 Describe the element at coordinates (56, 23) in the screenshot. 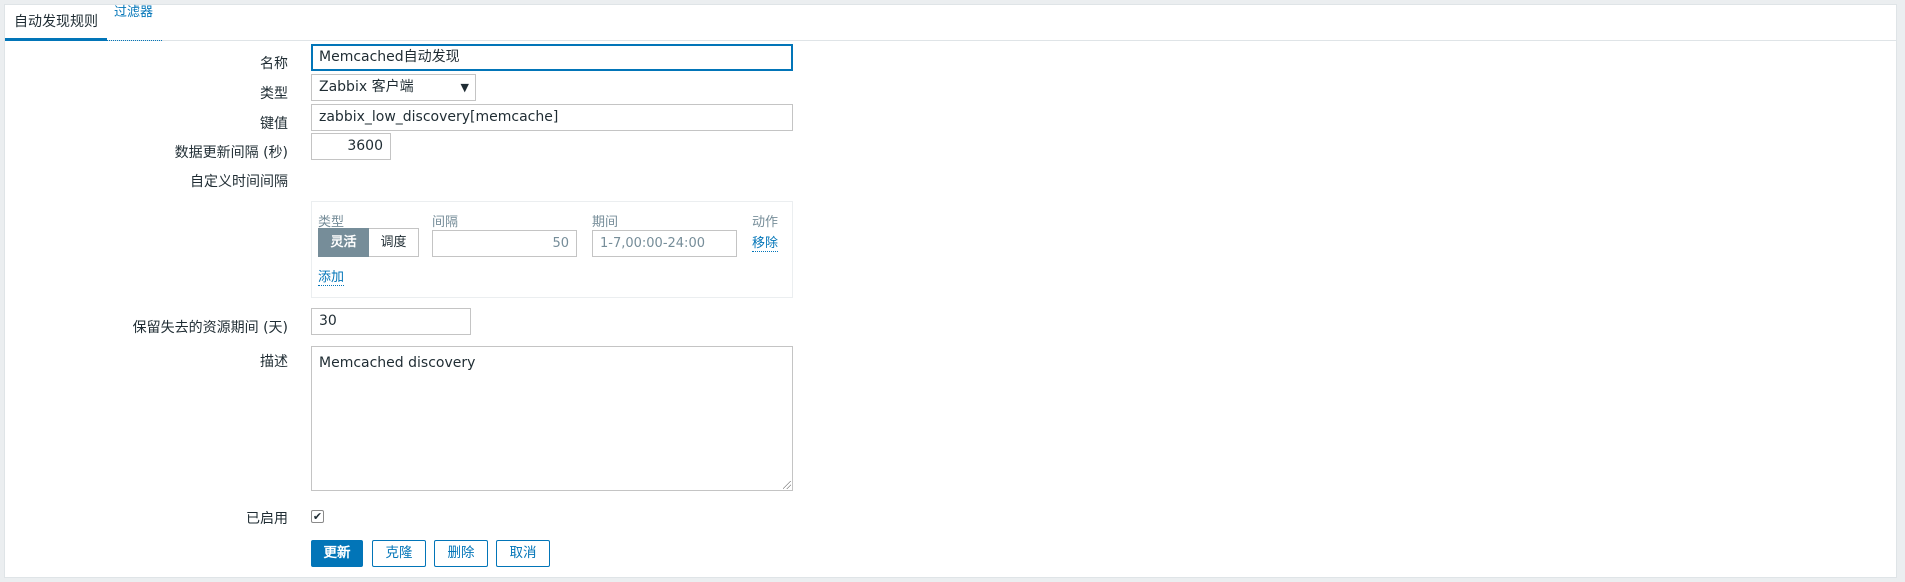

I see `tab-discovery-rule: 自动发现规则` at that location.